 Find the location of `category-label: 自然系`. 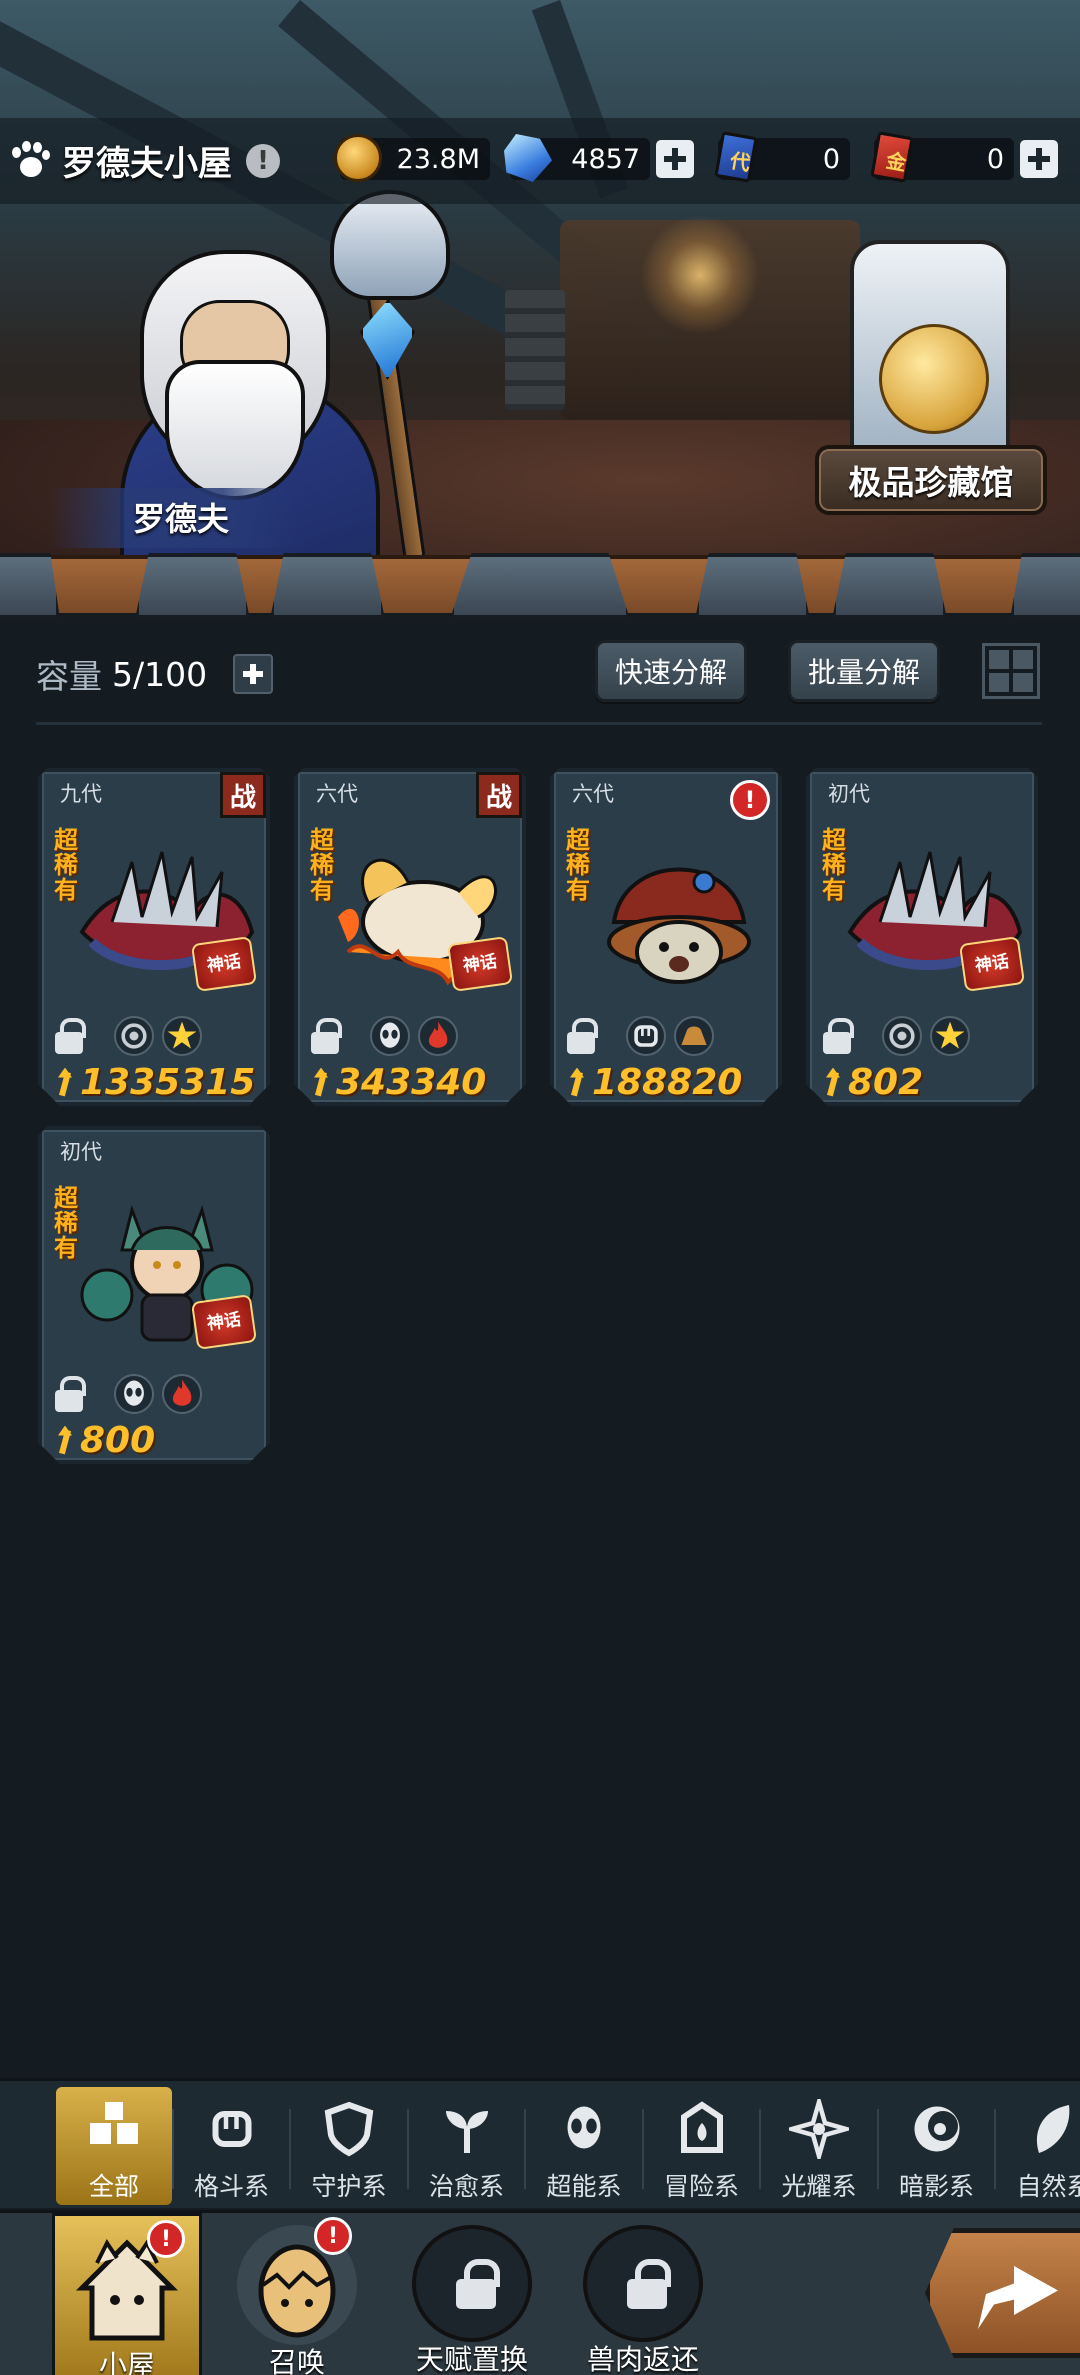

category-label: 自然系 is located at coordinates (1048, 2186).